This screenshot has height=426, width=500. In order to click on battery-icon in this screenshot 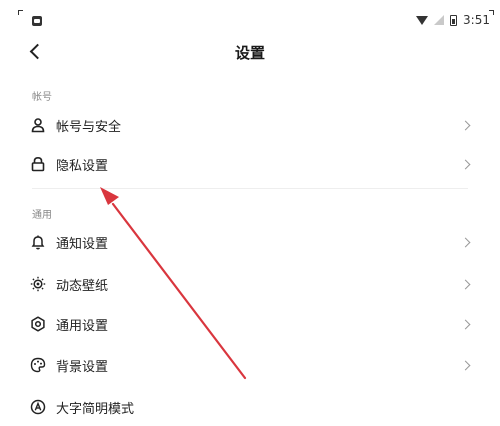, I will do `click(454, 20)`.